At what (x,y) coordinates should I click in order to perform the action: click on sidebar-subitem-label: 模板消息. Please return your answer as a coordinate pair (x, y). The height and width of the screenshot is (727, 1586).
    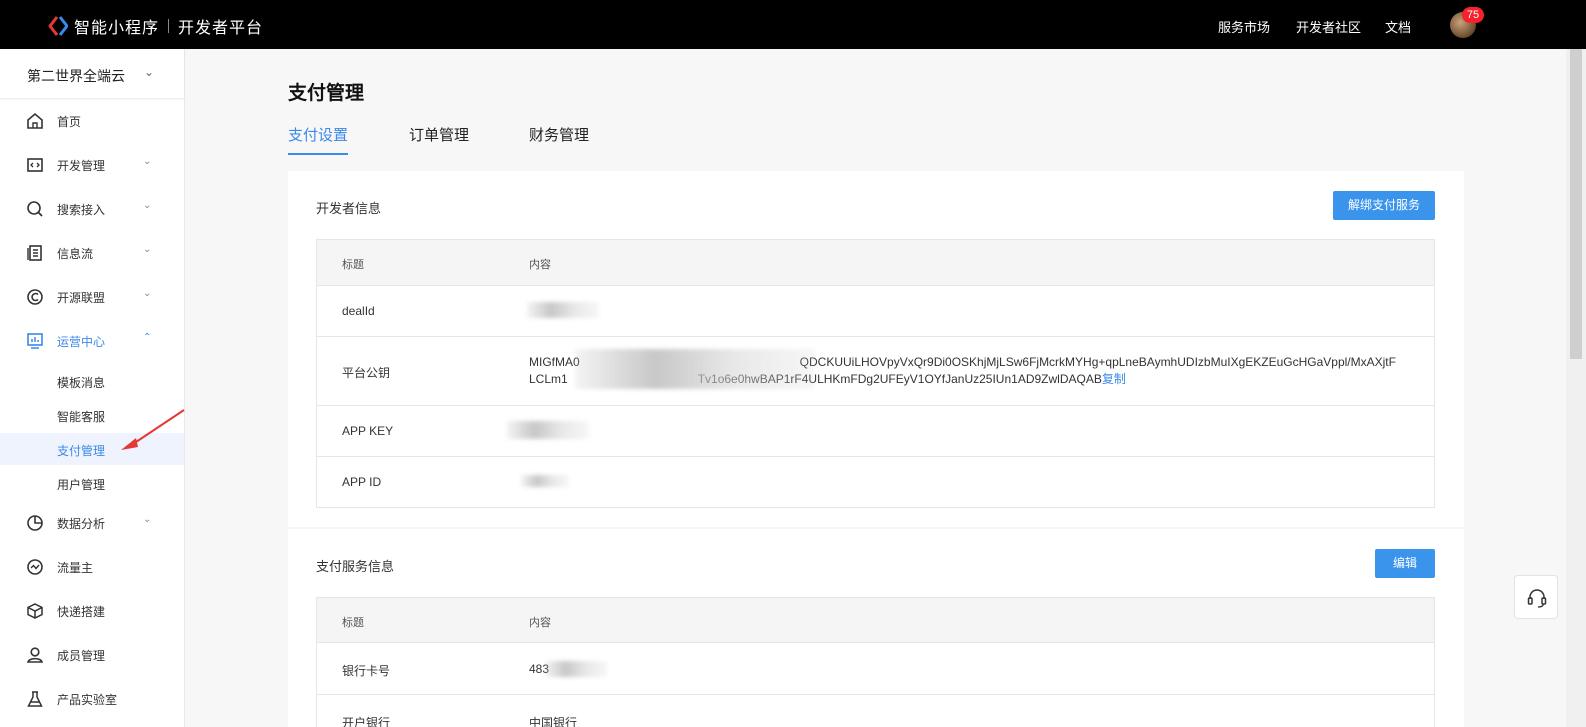
    Looking at the image, I should click on (81, 383).